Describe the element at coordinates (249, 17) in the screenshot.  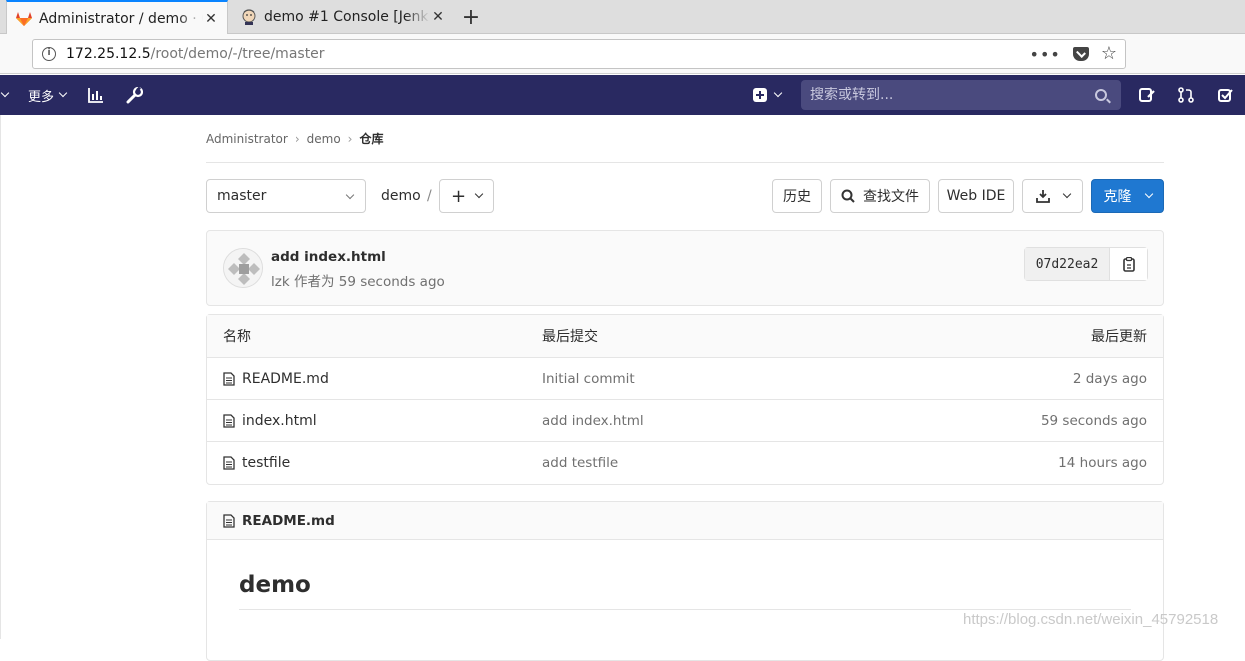
I see `jenkins-icon` at that location.